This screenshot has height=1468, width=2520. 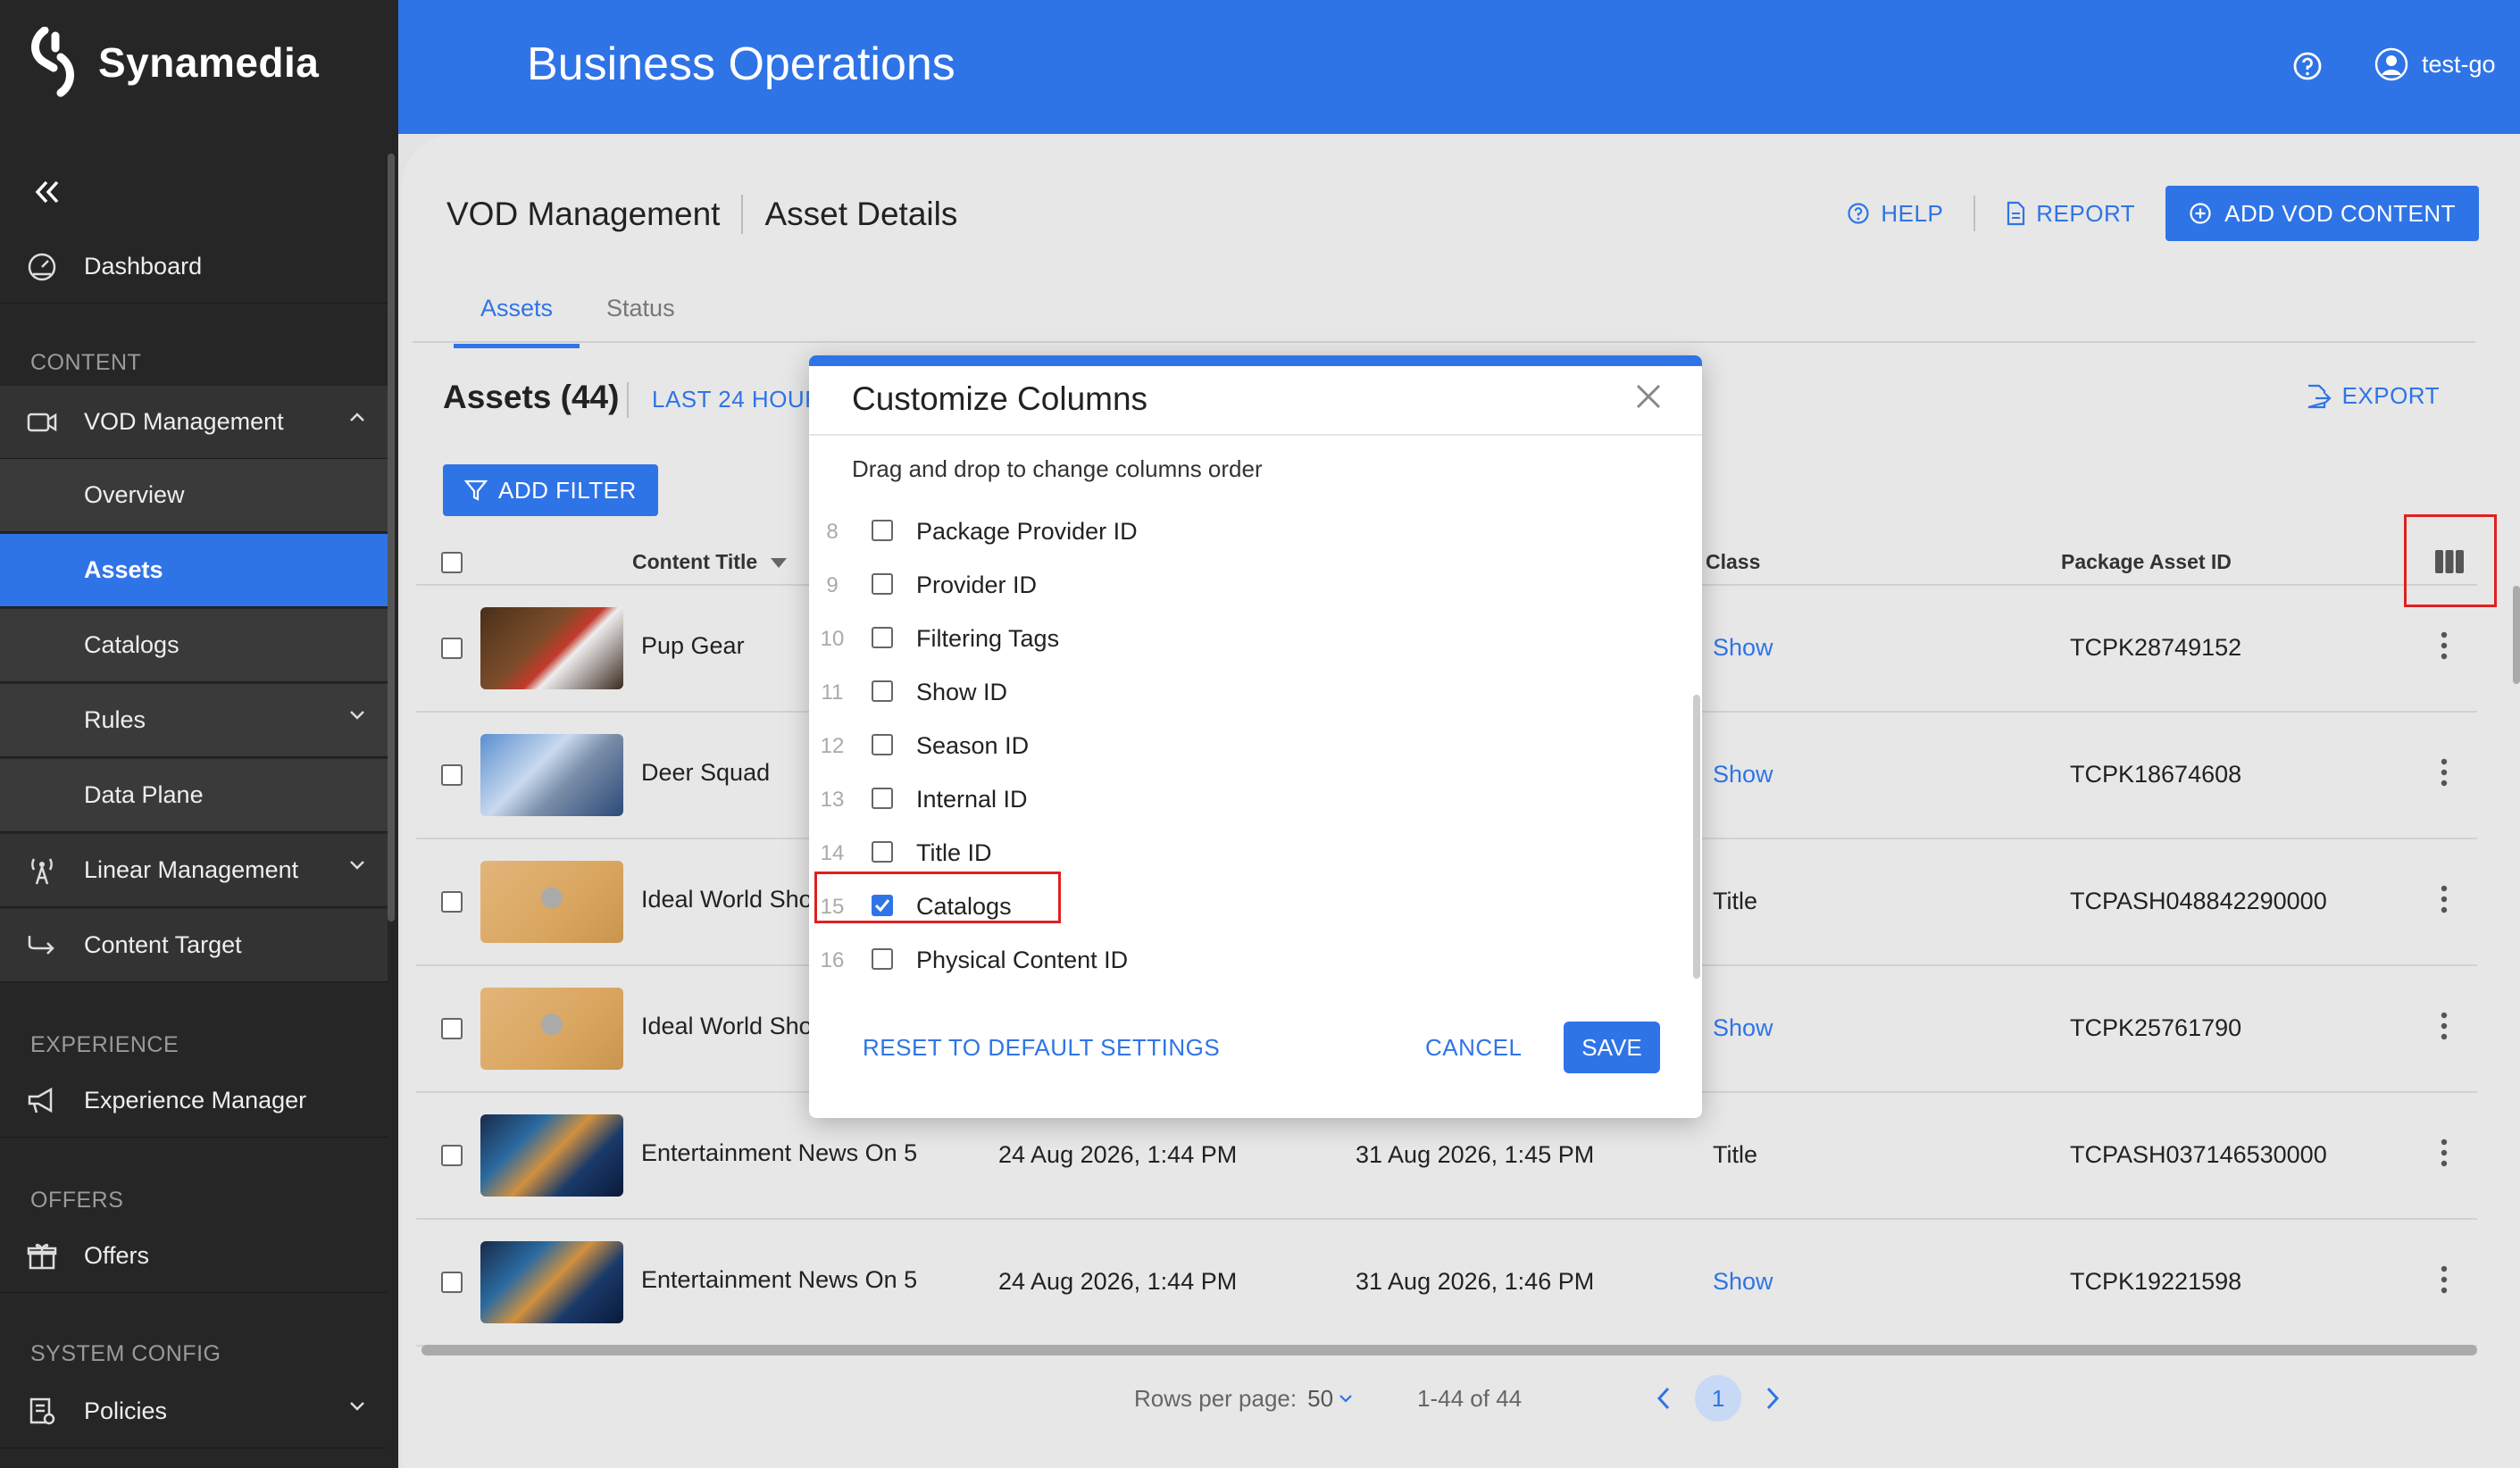 What do you see at coordinates (1256, 800) in the screenshot?
I see `column-option-internal-id: 13 Internal ID` at bounding box center [1256, 800].